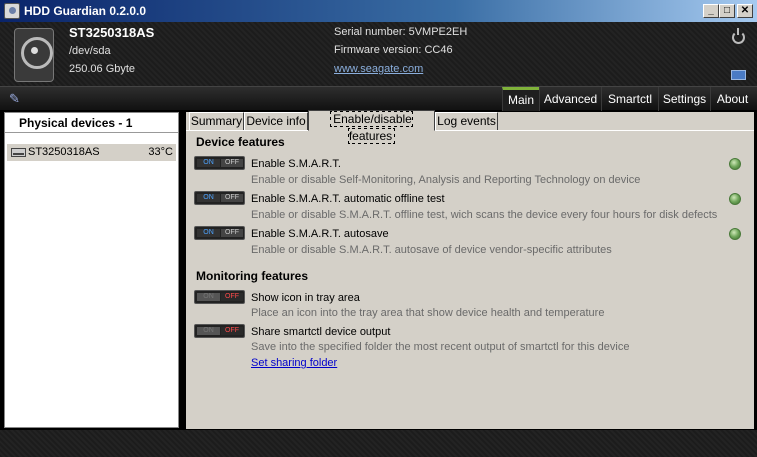 This screenshot has width=757, height=457. Describe the element at coordinates (76, 123) in the screenshot. I see `devices-title: Physical devices - 1` at that location.